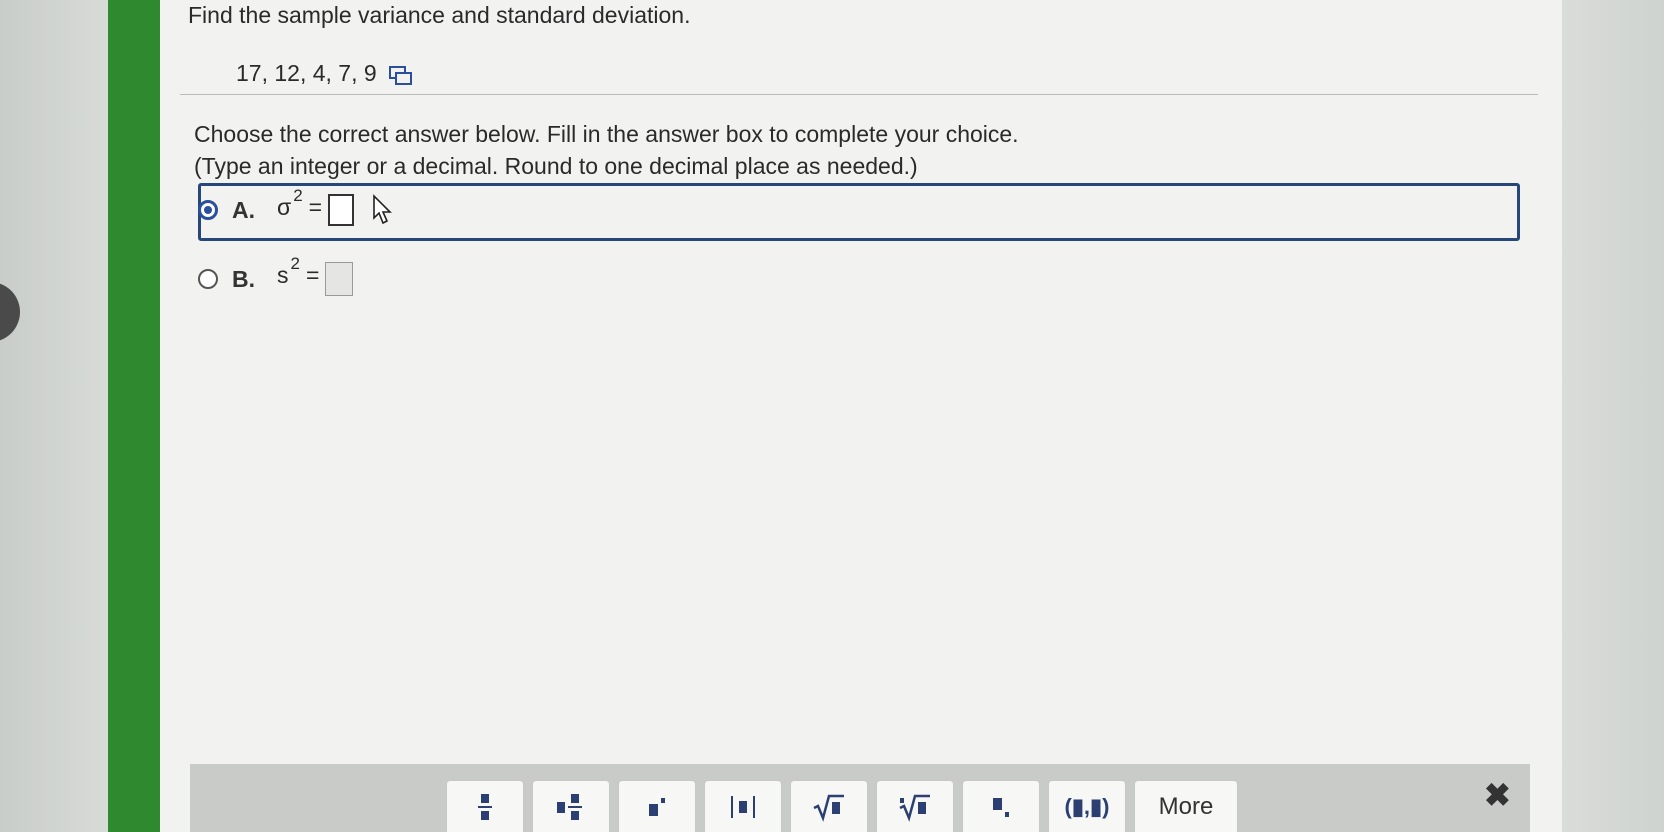  Describe the element at coordinates (859, 212) in the screenshot. I see `option-a-highlight-frame` at that location.